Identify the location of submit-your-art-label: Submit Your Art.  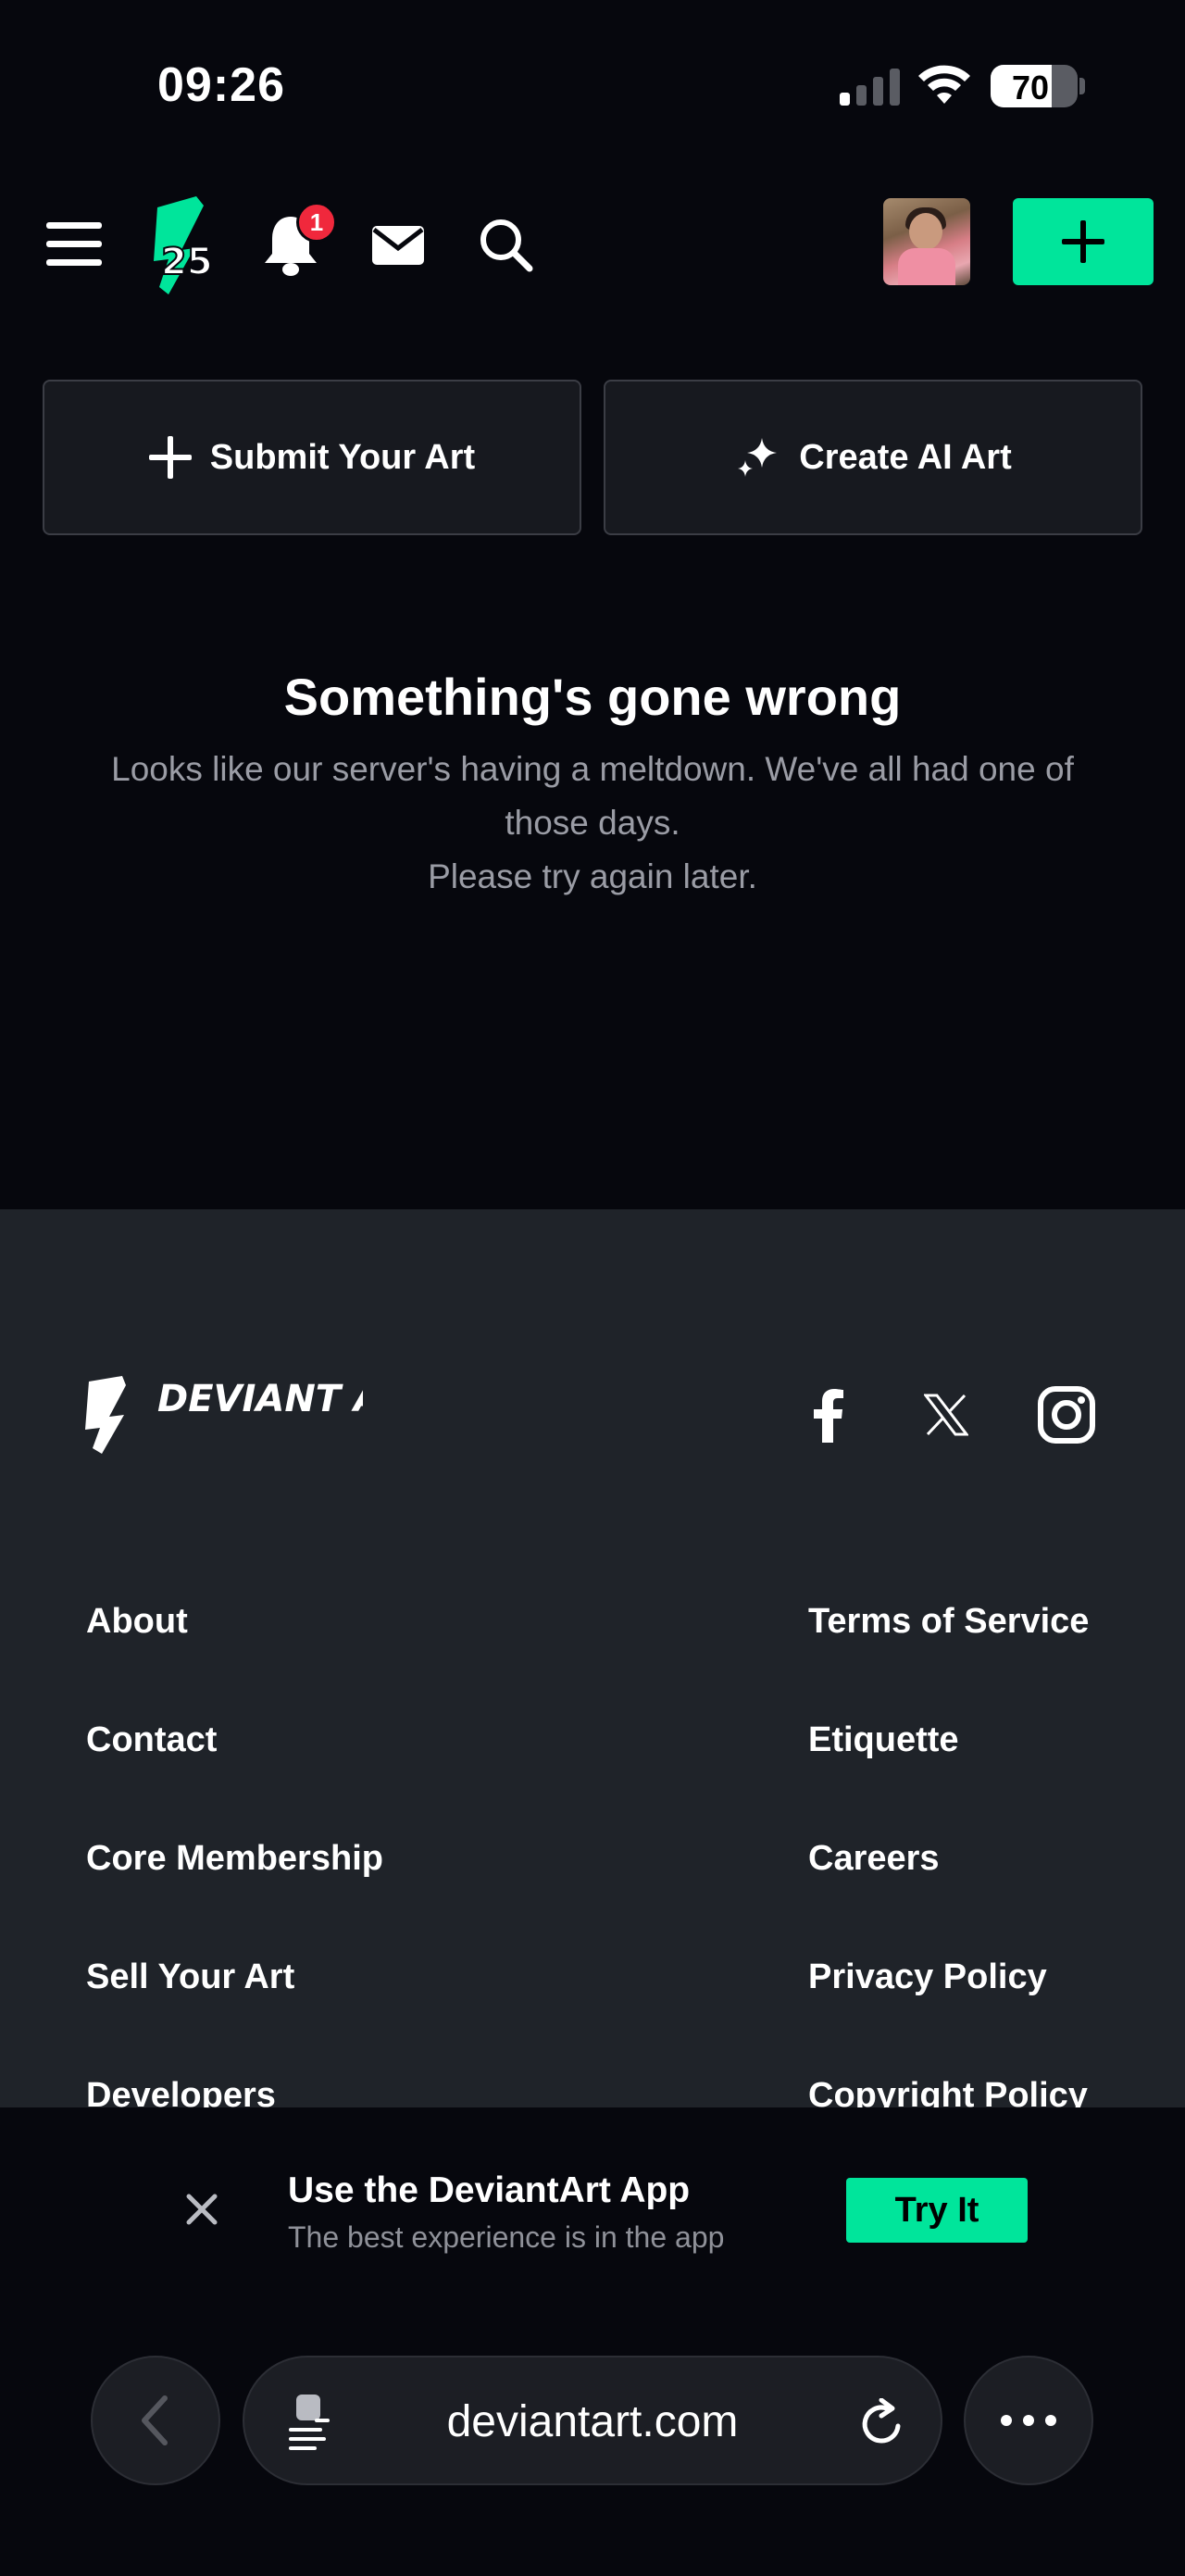
(342, 457).